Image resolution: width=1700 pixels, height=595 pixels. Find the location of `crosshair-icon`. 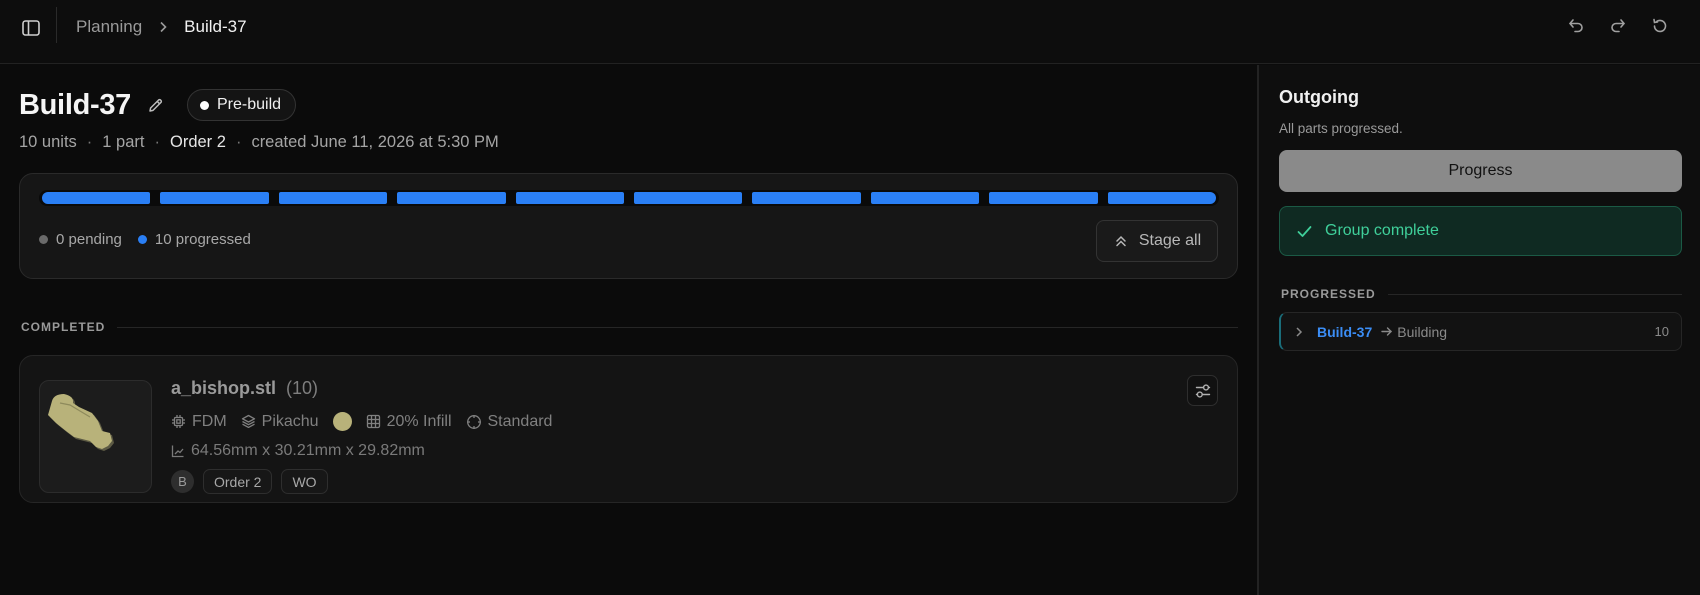

crosshair-icon is located at coordinates (473, 421).